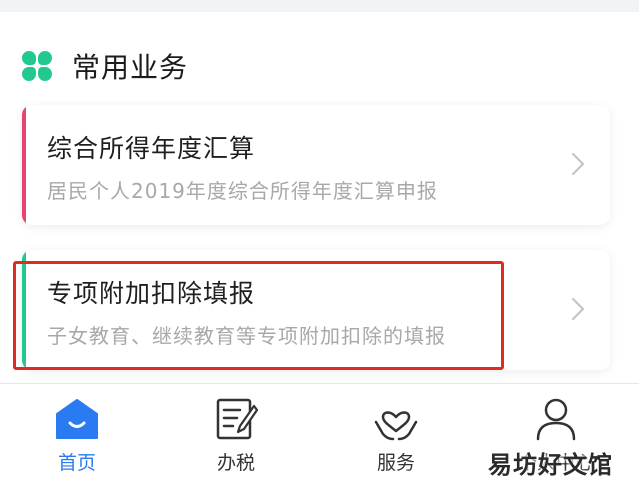 The width and height of the screenshot is (639, 496). What do you see at coordinates (550, 465) in the screenshot?
I see `watermark-text: 易坊好文馆` at bounding box center [550, 465].